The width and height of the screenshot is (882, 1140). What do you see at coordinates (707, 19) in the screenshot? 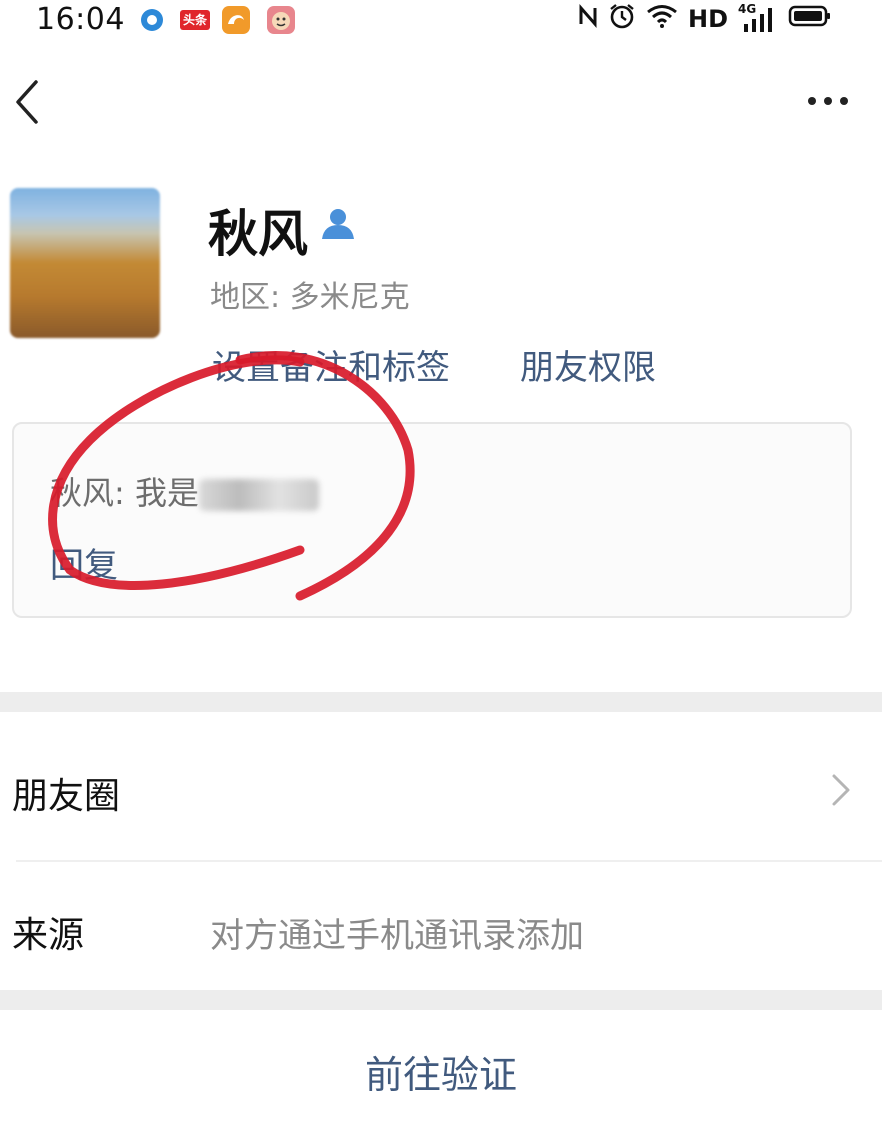
I see `hd-label: HD` at bounding box center [707, 19].